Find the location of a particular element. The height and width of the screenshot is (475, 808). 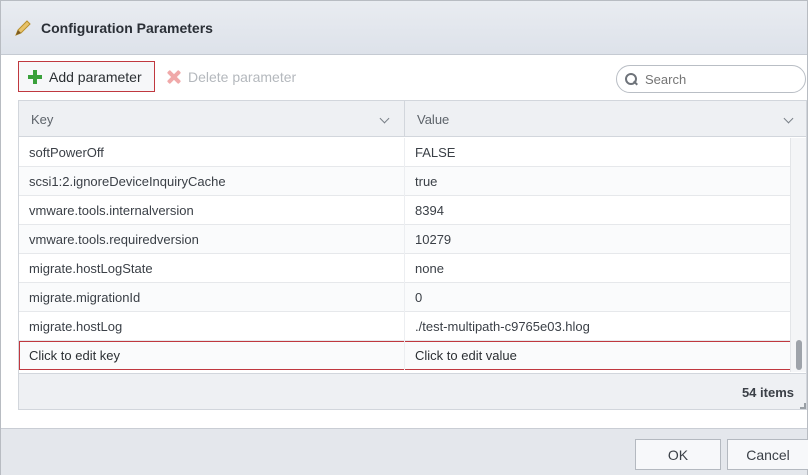

key-cell: scsi1:2.ignoreDeviceInquiryCache is located at coordinates (212, 181).